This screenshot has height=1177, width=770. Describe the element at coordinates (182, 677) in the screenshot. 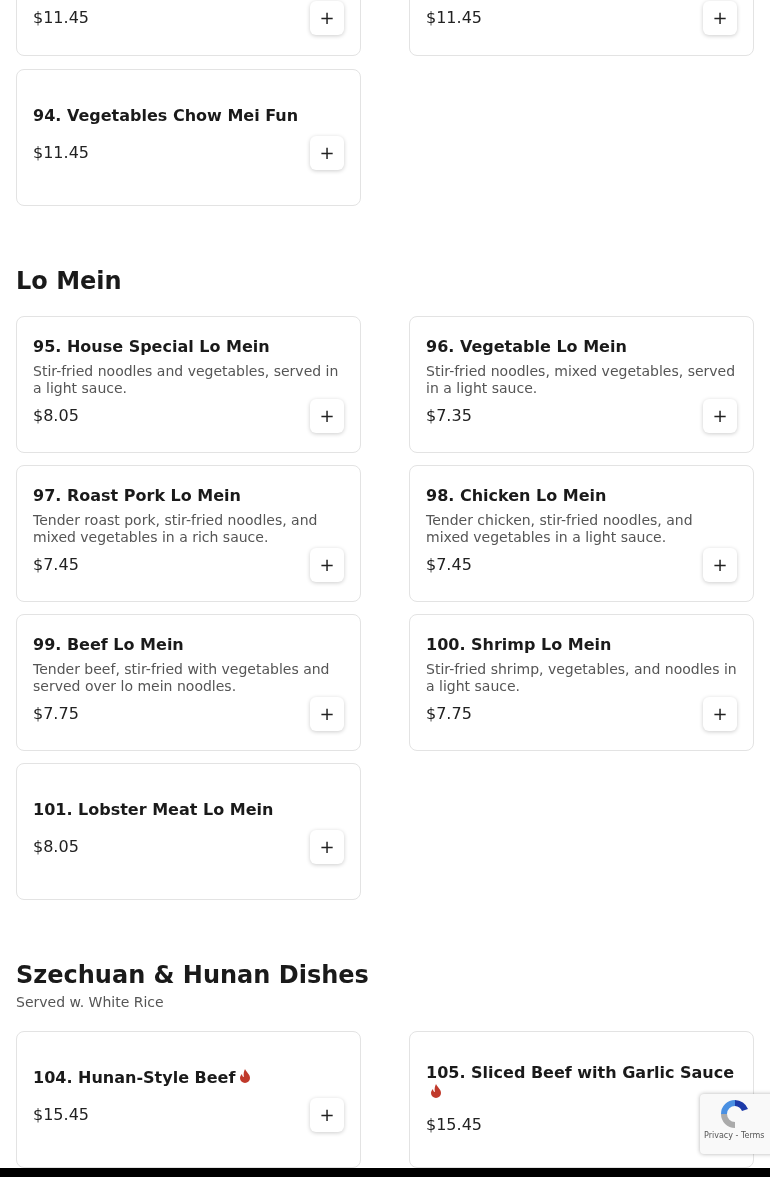

I see `item-description: Tender beef, stir-fried with vegetables and served over lo mein noodles.` at that location.